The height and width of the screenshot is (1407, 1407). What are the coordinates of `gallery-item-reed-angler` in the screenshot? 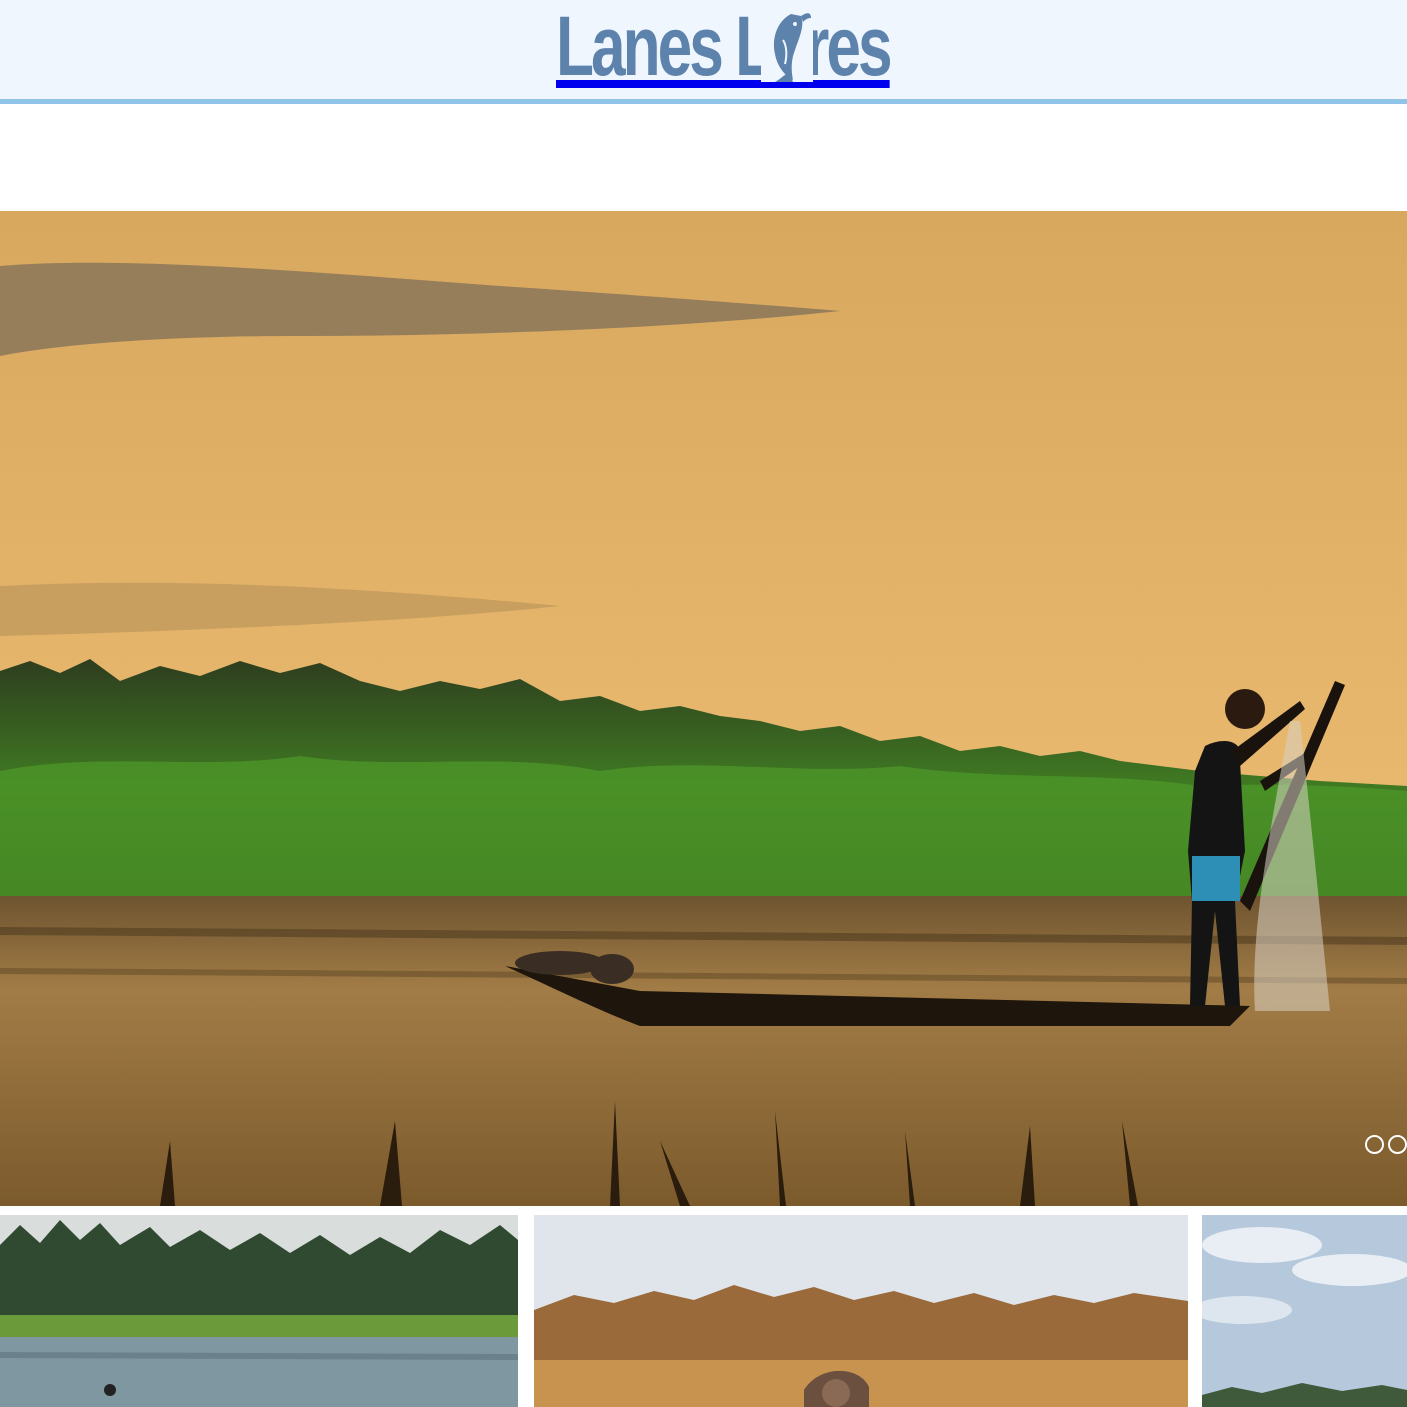 It's located at (861, 1311).